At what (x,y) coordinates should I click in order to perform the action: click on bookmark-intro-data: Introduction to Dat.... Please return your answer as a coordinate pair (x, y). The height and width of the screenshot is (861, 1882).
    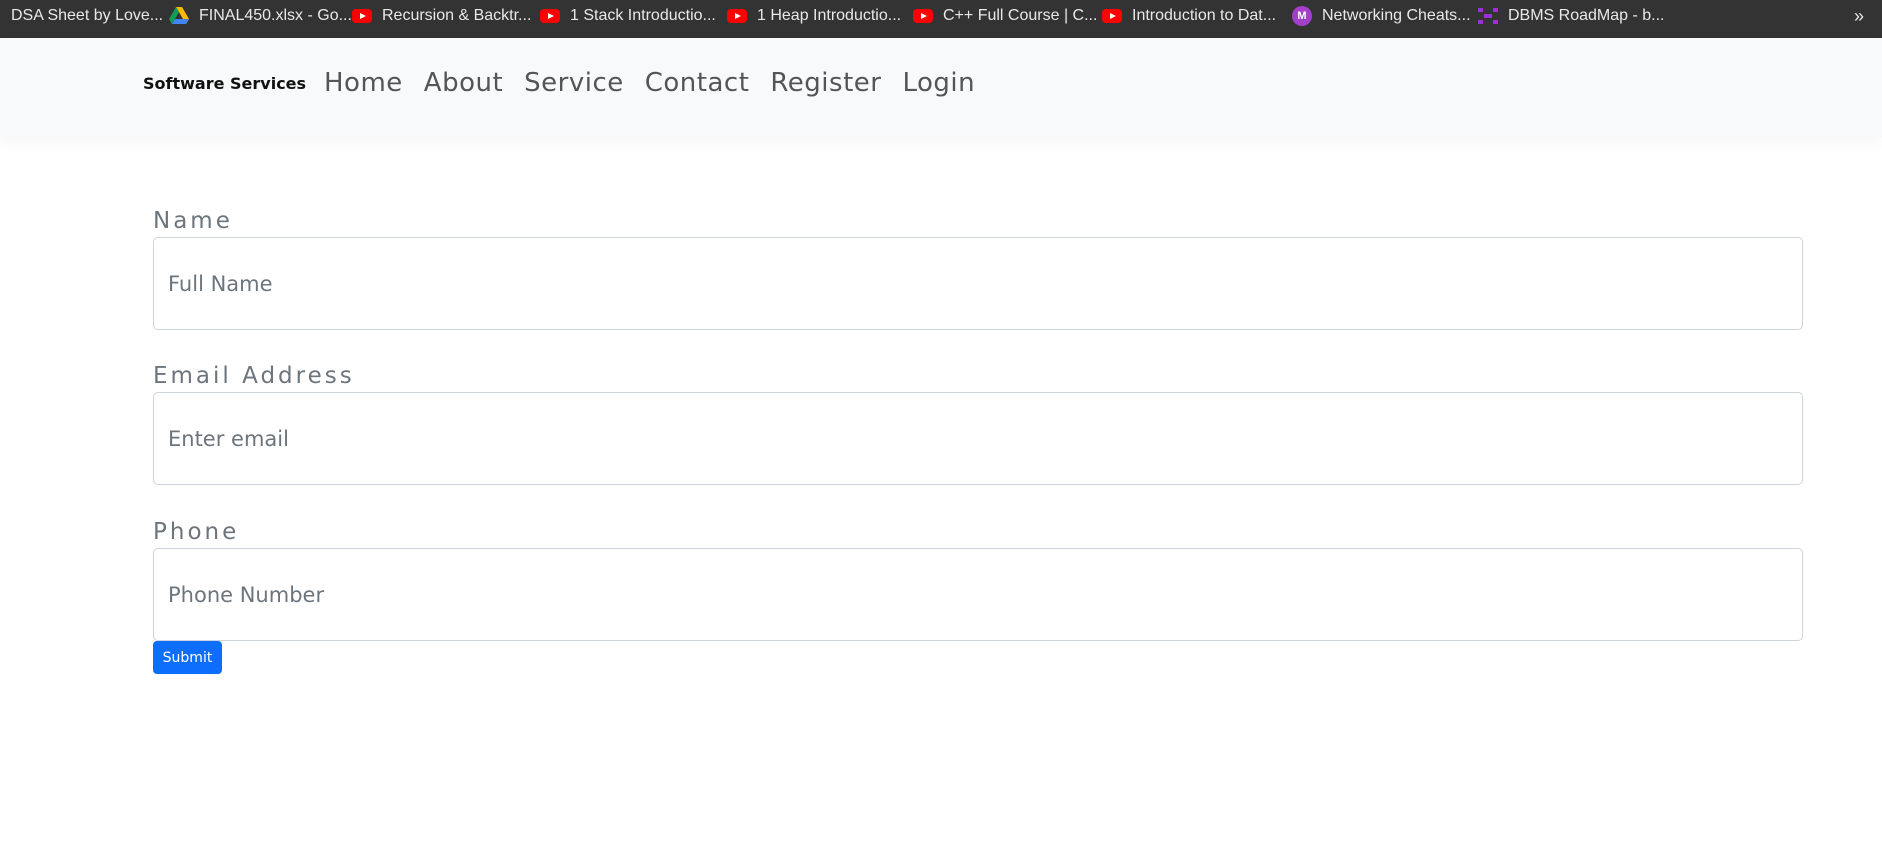
    Looking at the image, I should click on (1189, 16).